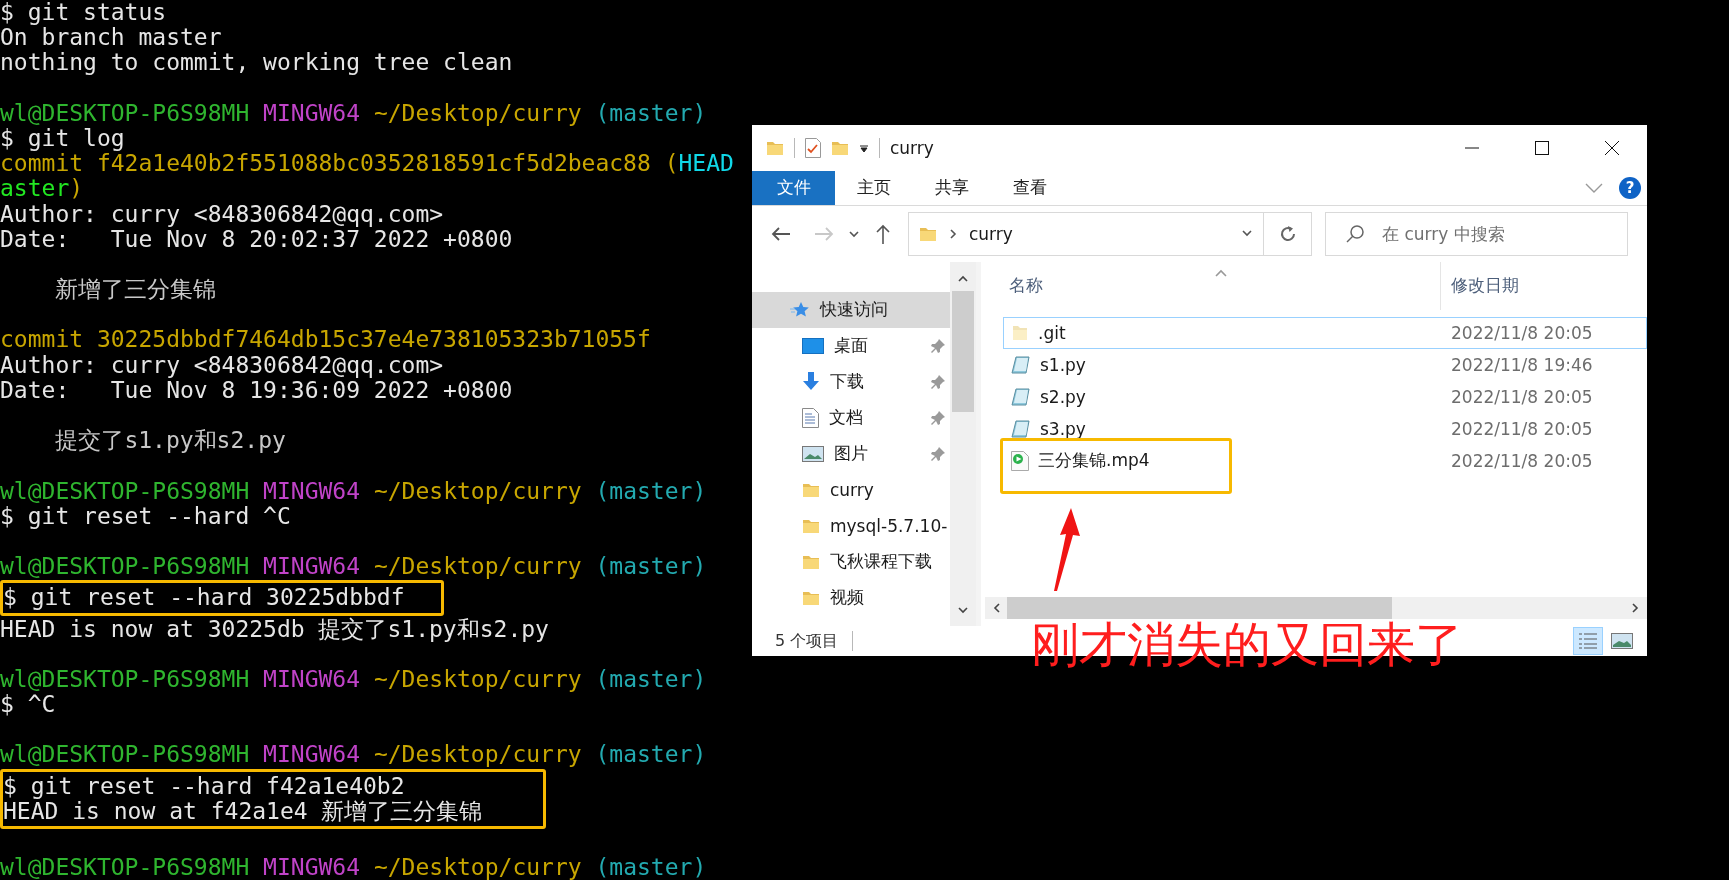  I want to click on file-row: s2.py 2022/11/8 20:05, so click(1325, 396).